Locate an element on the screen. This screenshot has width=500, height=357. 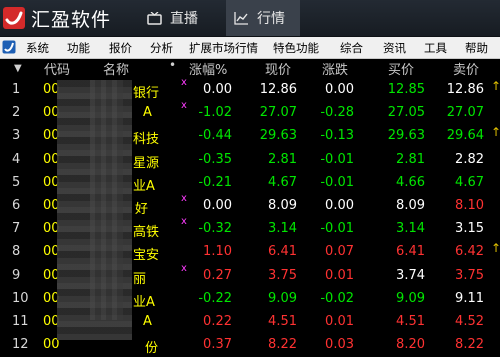
menu-bar: 系统 功能 报价 分析 扩展市场行情 特色功能 综合 资讯 工具 帮助 is located at coordinates (250, 48).